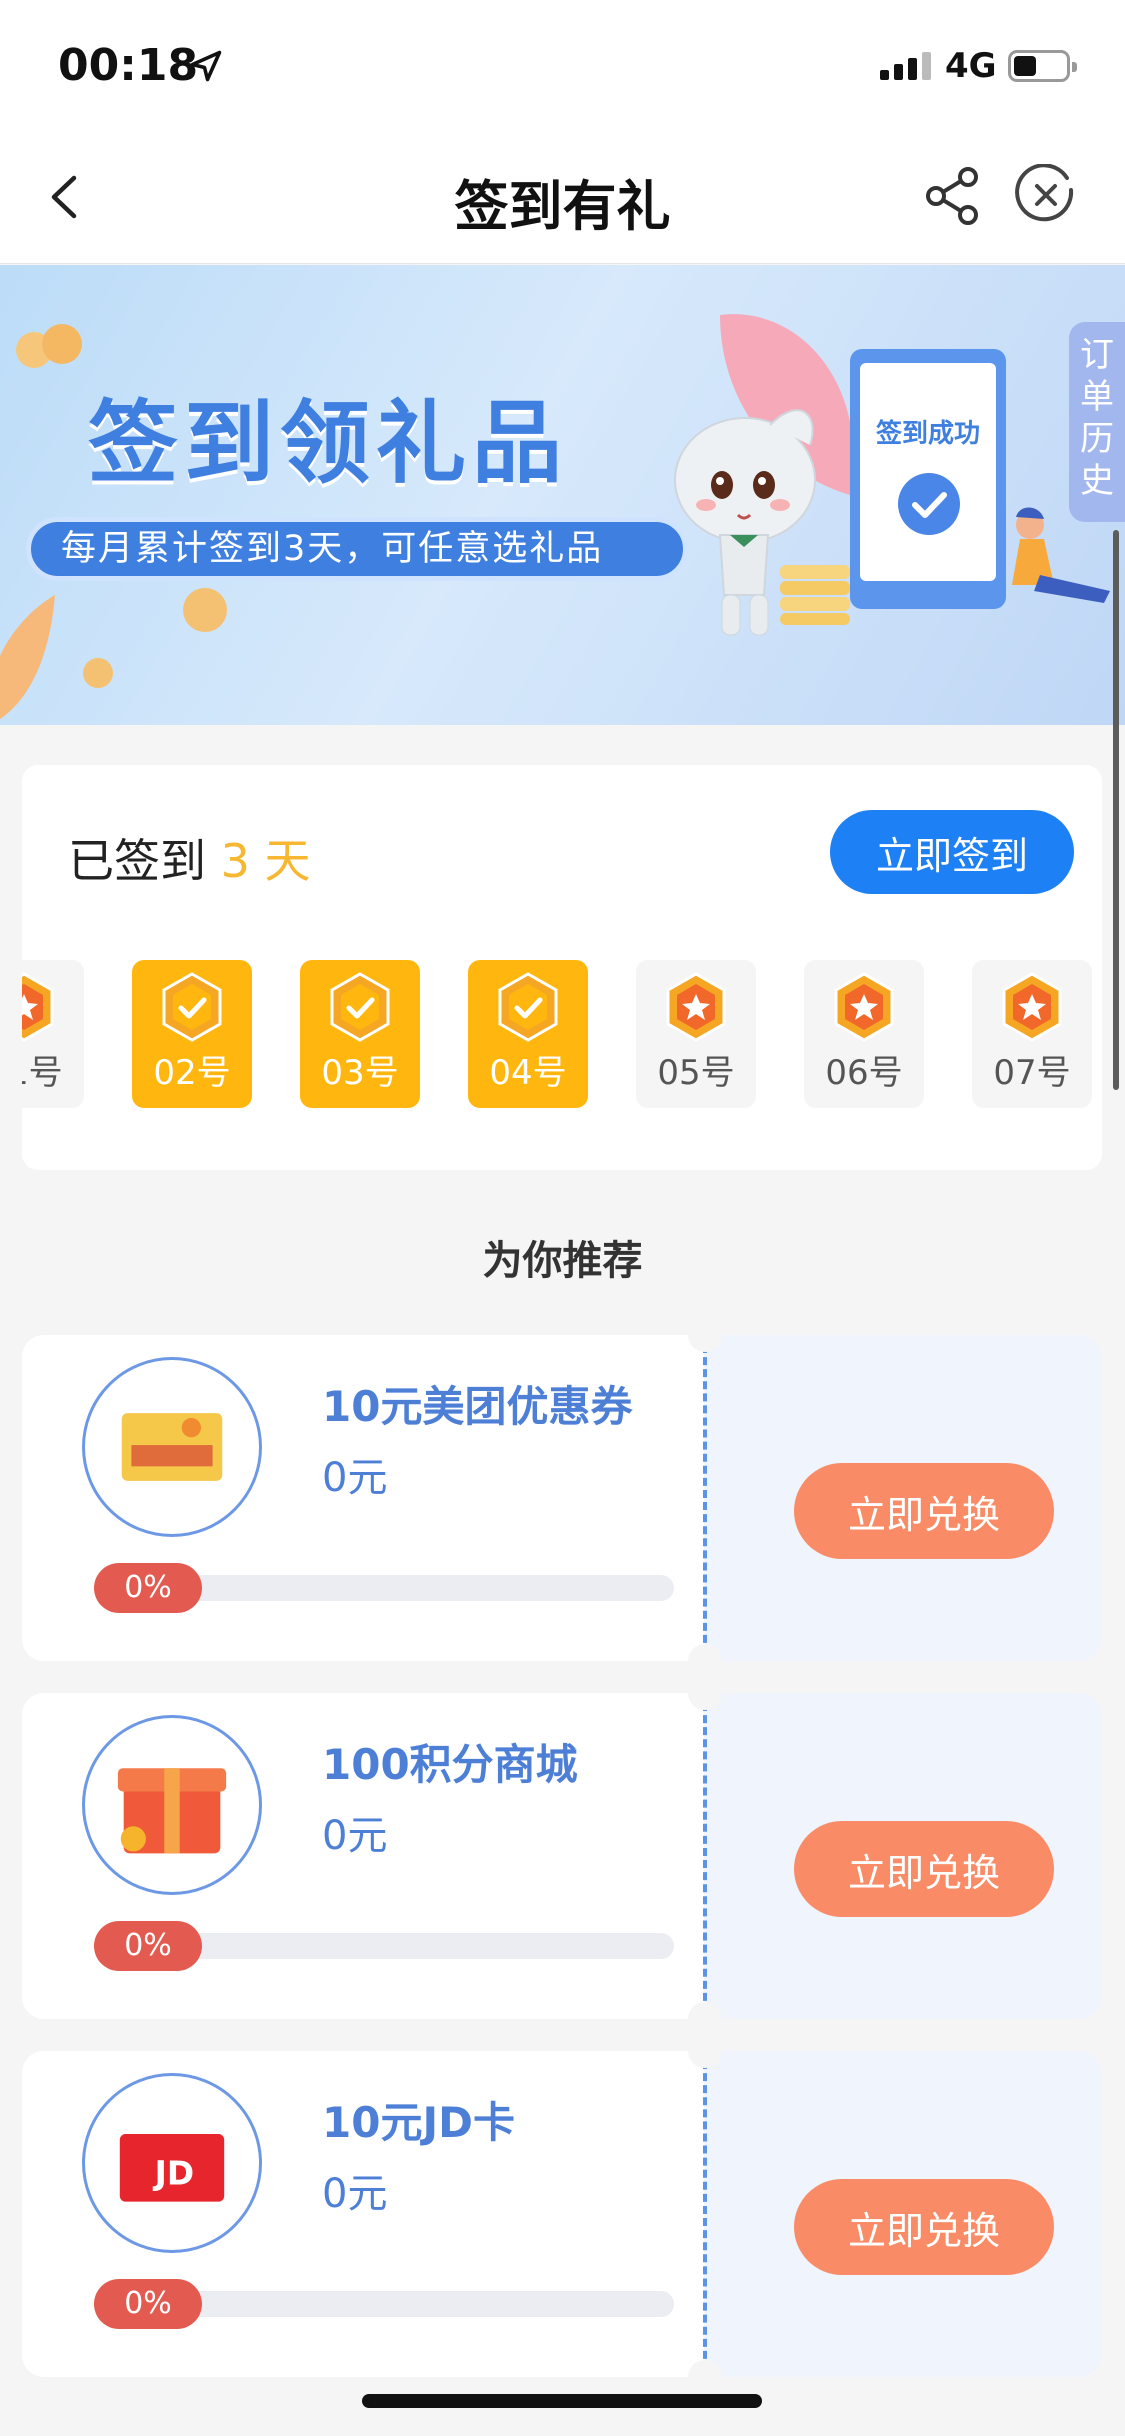  What do you see at coordinates (174, 2172) in the screenshot?
I see `svg-text: JD` at bounding box center [174, 2172].